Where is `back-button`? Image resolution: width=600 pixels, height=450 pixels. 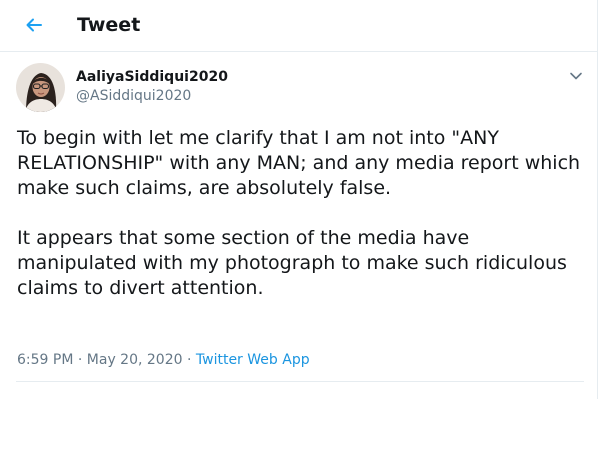 back-button is located at coordinates (34, 25).